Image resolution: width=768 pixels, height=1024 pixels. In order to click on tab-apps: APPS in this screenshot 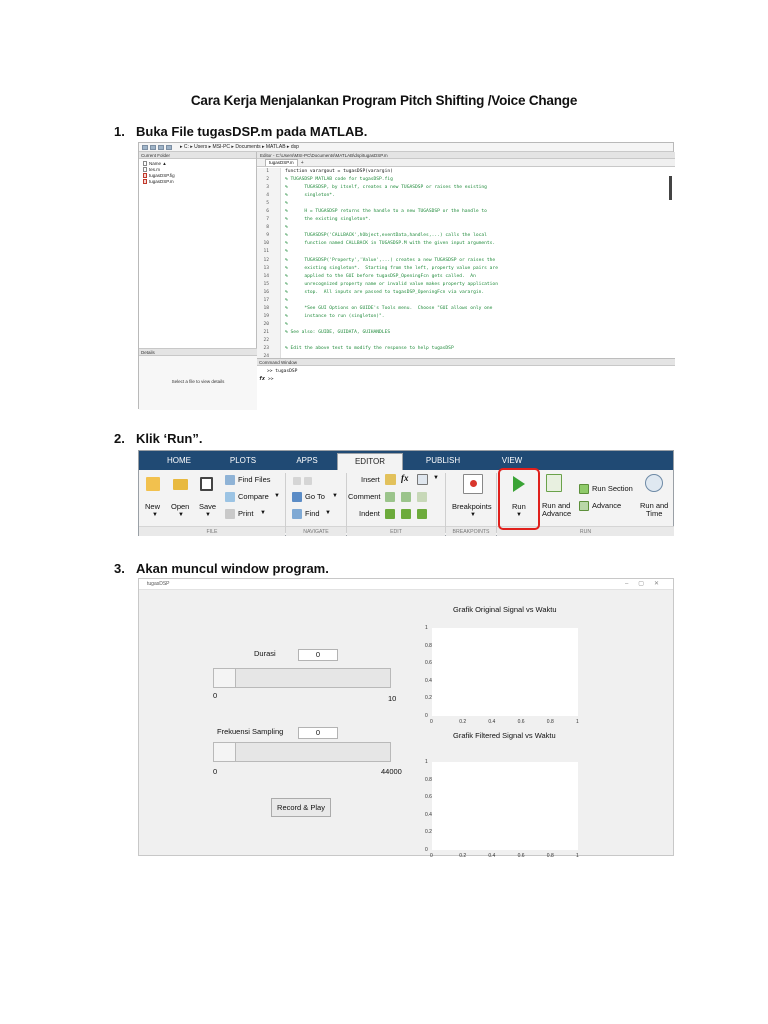, I will do `click(307, 460)`.